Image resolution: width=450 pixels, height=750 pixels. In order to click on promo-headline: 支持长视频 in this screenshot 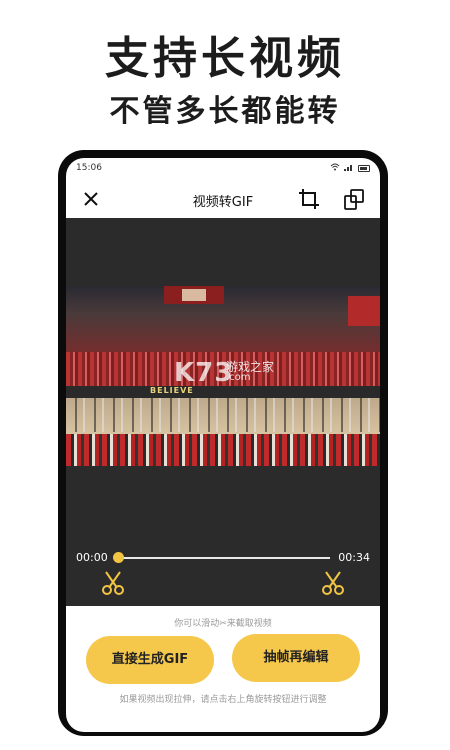, I will do `click(225, 58)`.